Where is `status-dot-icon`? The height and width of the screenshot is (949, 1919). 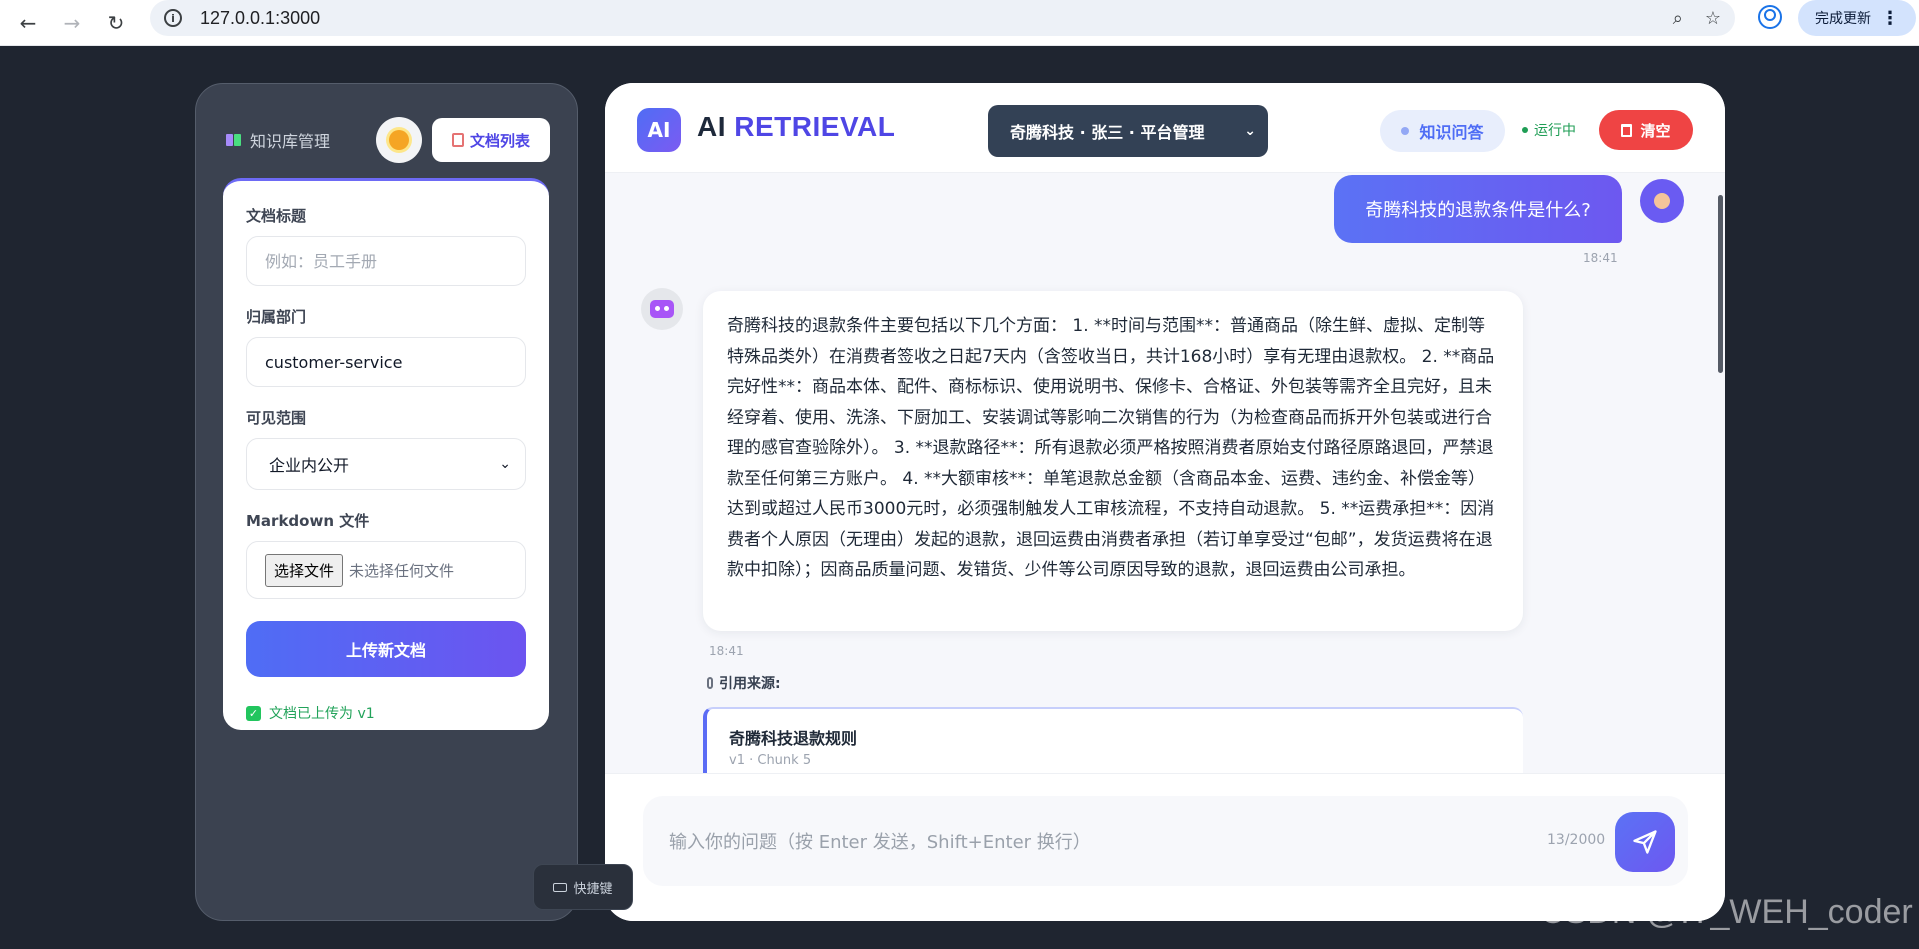
status-dot-icon is located at coordinates (1525, 130).